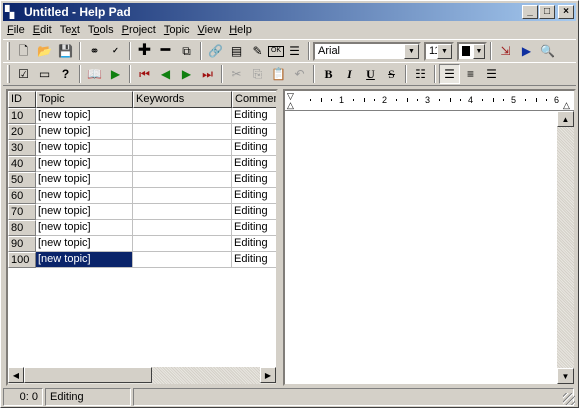 The width and height of the screenshot is (579, 408). What do you see at coordinates (22, 148) in the screenshot?
I see `row-id-cell: 30` at bounding box center [22, 148].